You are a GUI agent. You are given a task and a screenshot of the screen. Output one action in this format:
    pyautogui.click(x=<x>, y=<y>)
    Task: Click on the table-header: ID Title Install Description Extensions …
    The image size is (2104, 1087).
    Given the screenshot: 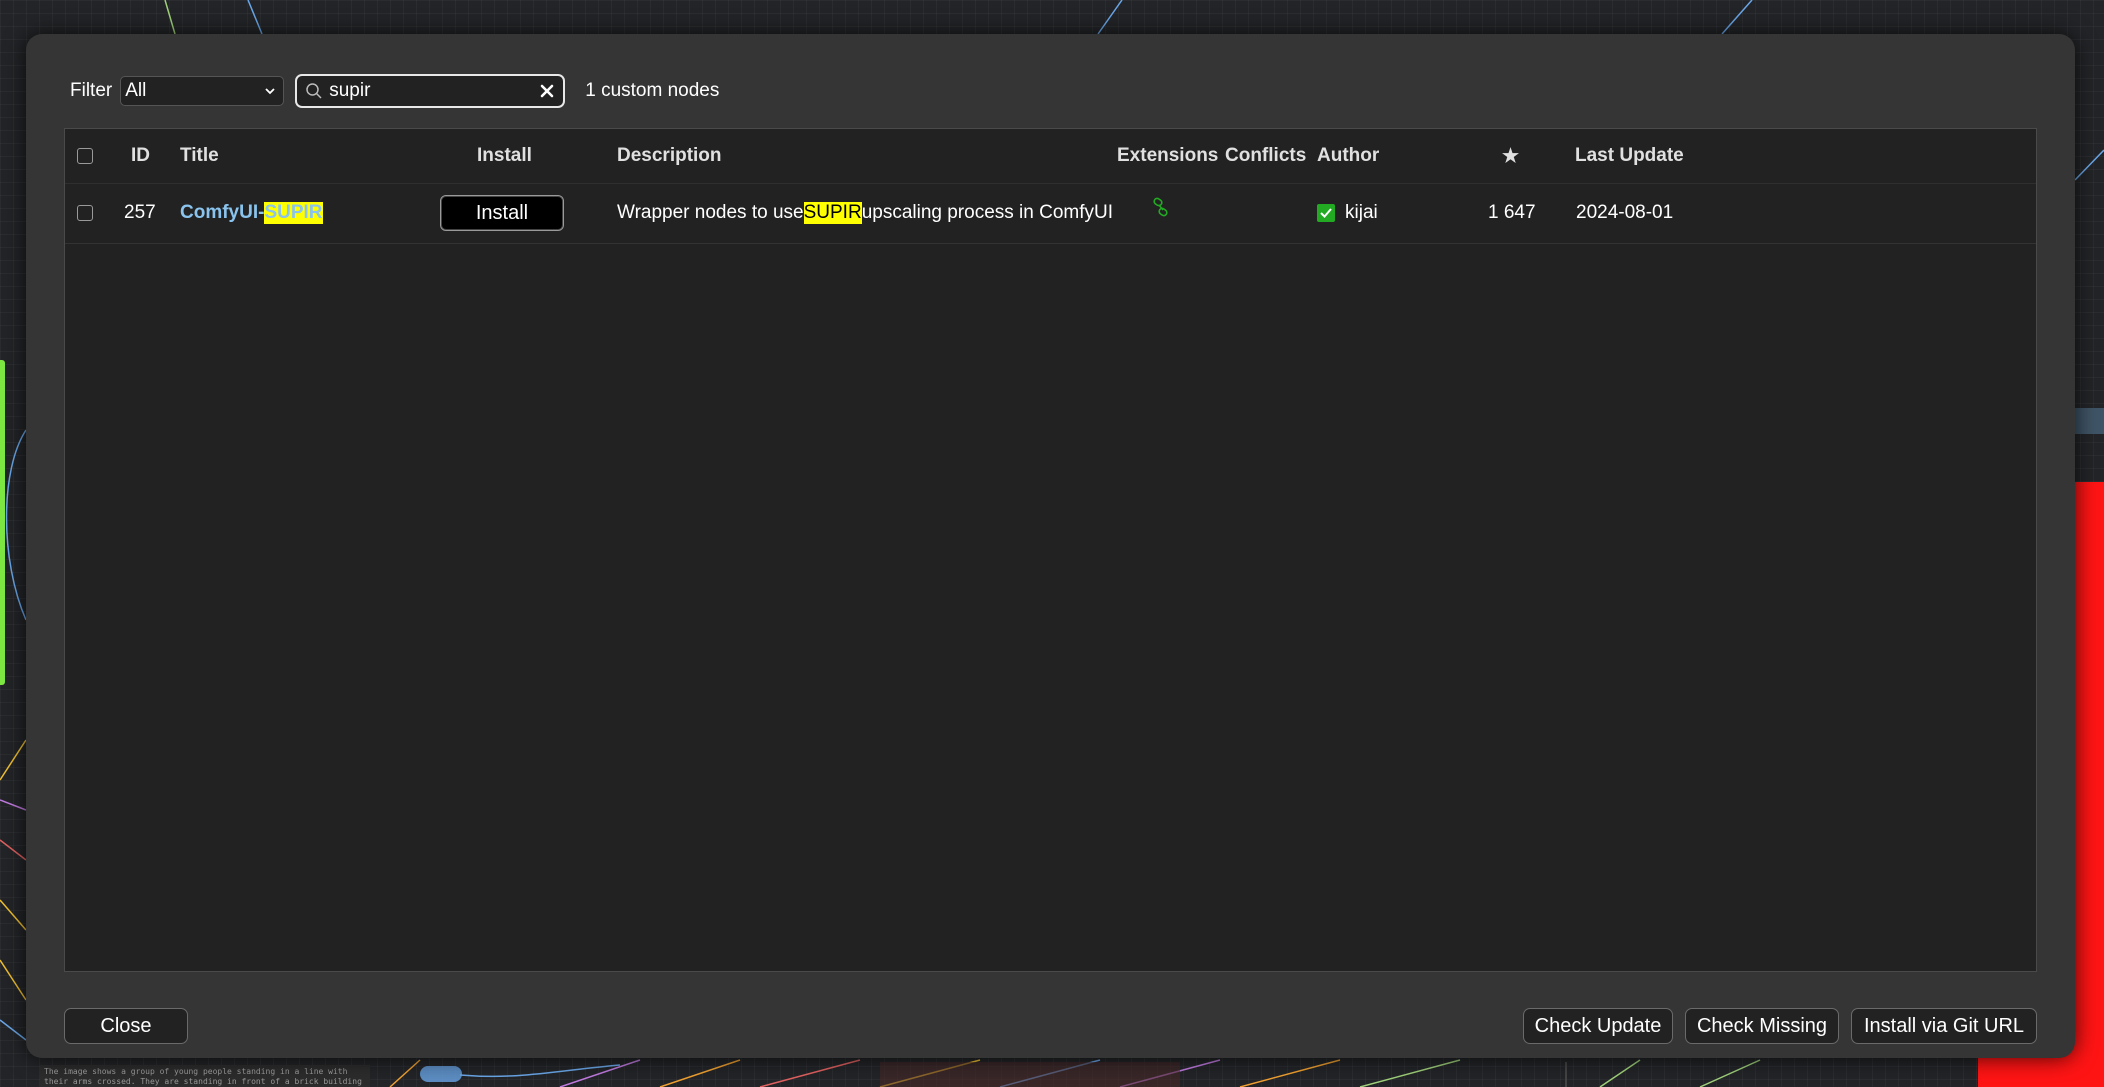 What is the action you would take?
    pyautogui.click(x=1050, y=156)
    